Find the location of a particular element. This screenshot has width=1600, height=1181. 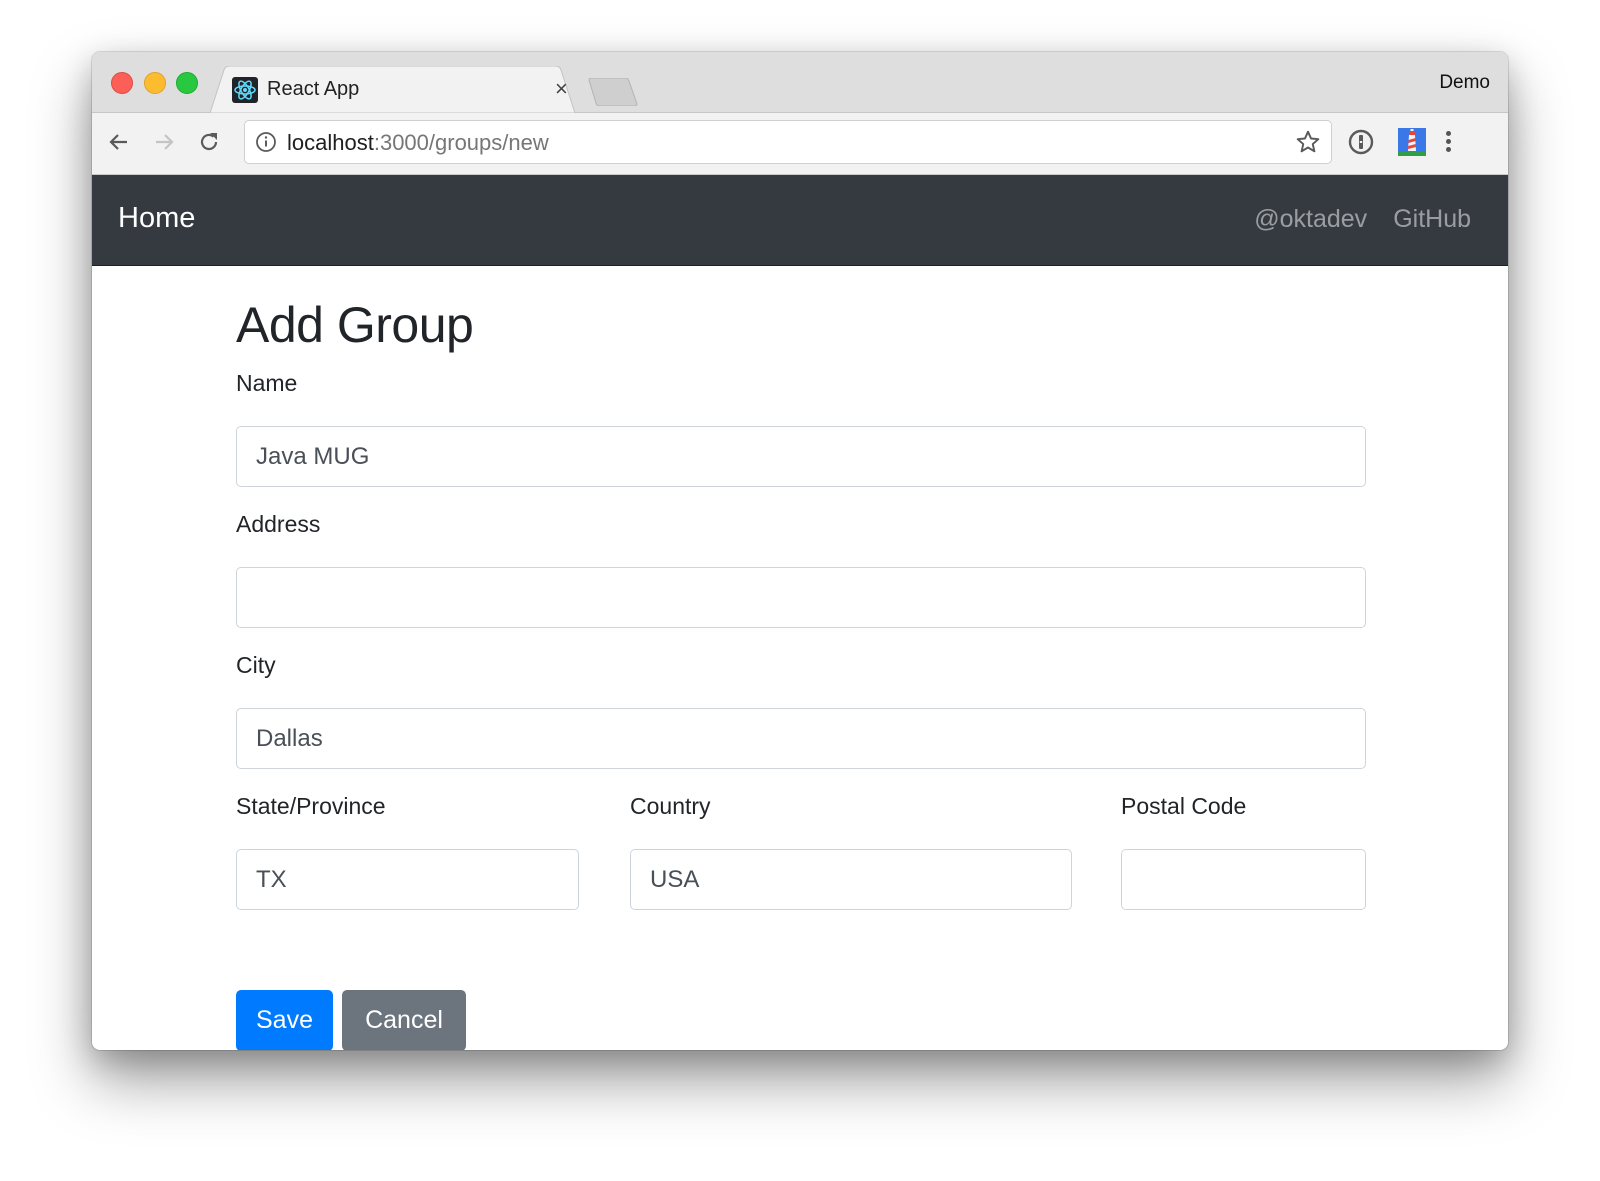

tab-shape is located at coordinates (393, 89).